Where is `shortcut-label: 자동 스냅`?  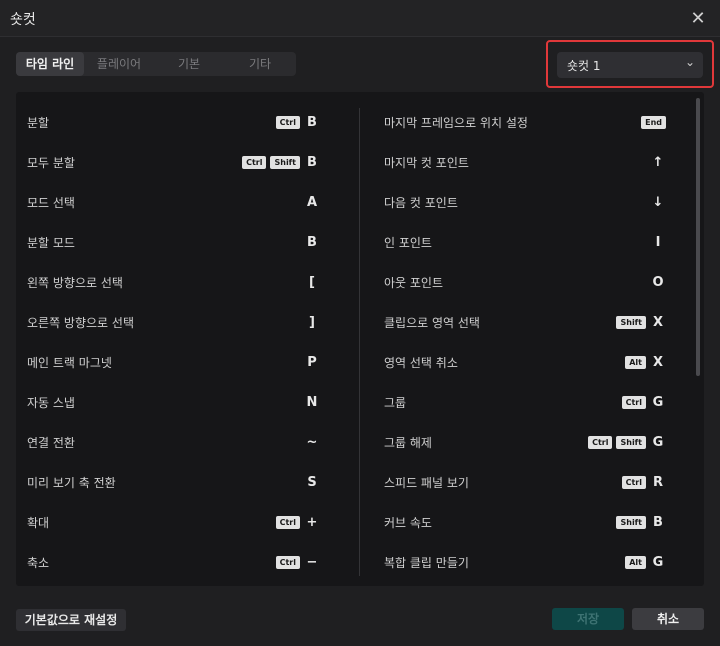
shortcut-label: 자동 스냅 is located at coordinates (51, 403).